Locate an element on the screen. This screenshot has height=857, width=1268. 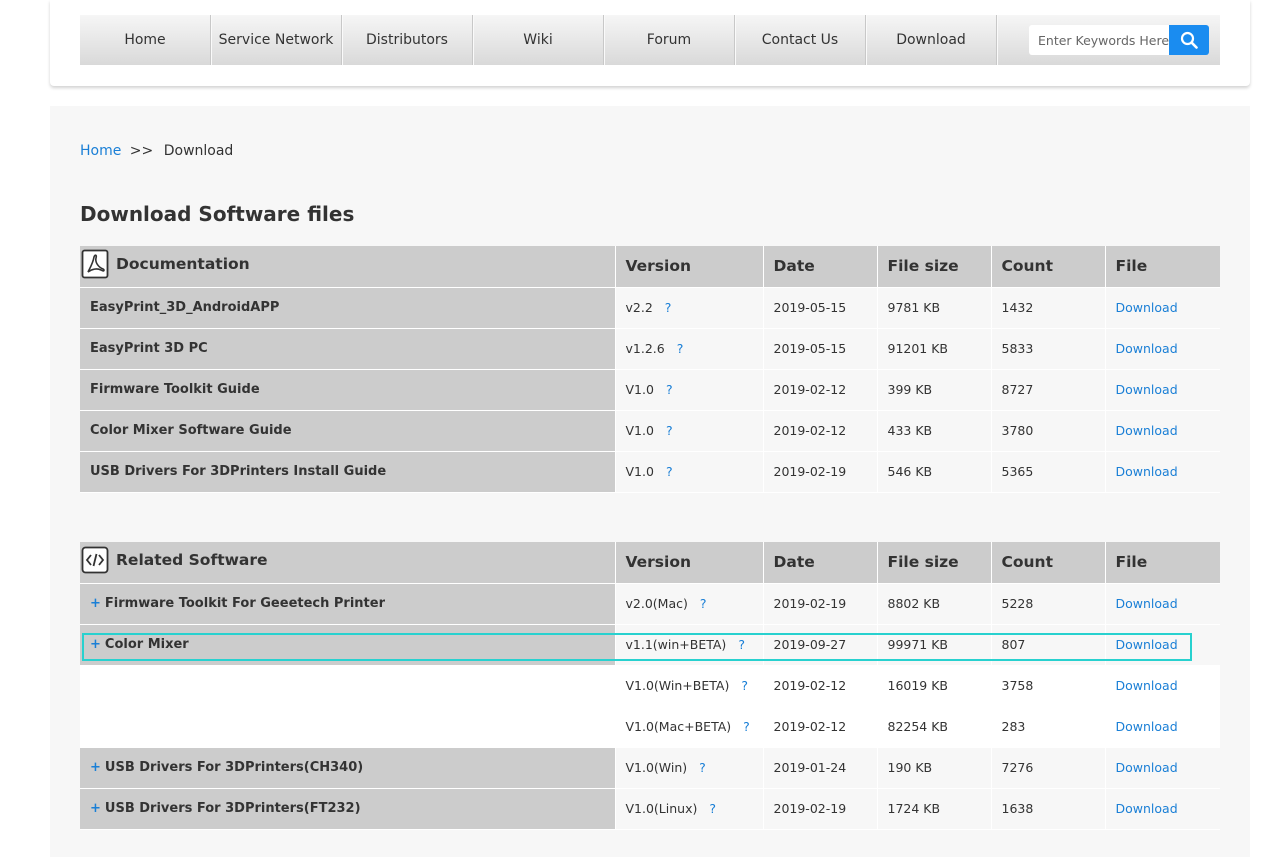
file-version: v1.1(win+BETA)? is located at coordinates (689, 645).